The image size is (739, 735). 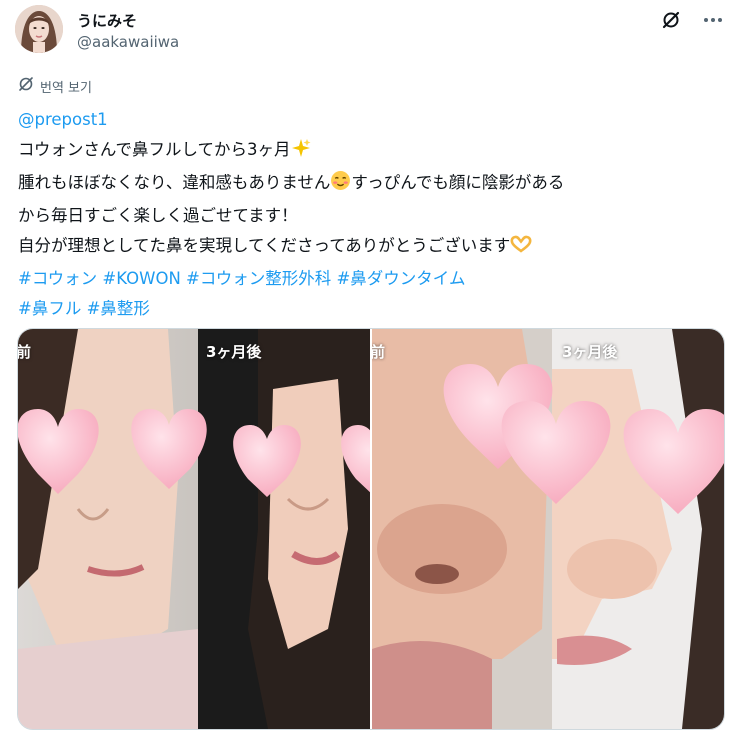 What do you see at coordinates (141, 278) in the screenshot?
I see `hashtag-link: #KOWON` at bounding box center [141, 278].